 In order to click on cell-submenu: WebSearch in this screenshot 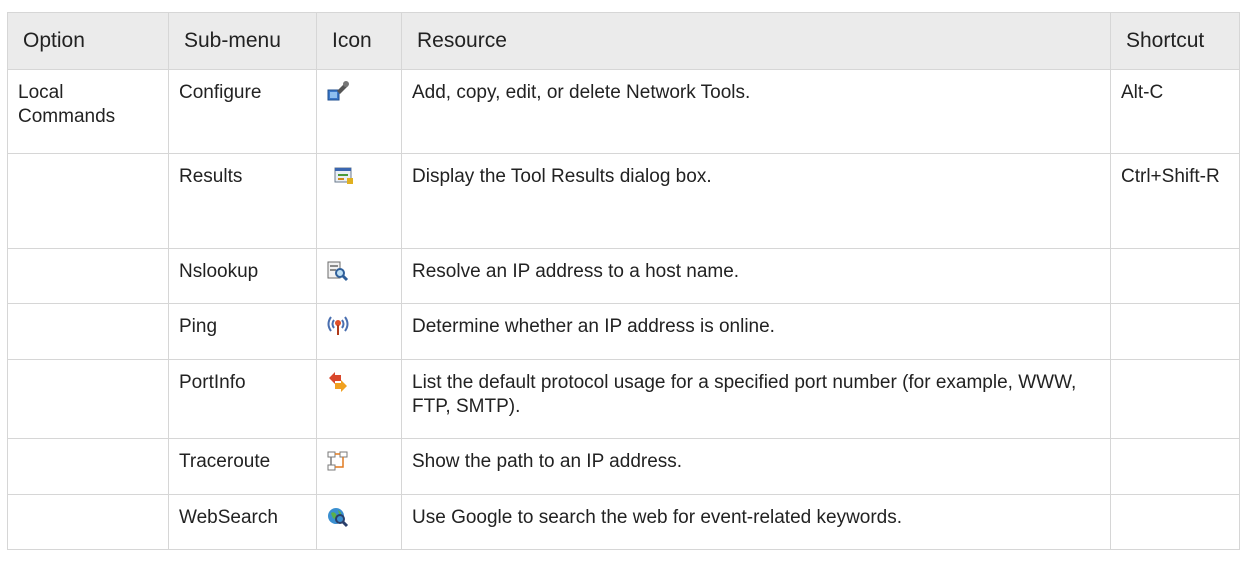, I will do `click(242, 522)`.